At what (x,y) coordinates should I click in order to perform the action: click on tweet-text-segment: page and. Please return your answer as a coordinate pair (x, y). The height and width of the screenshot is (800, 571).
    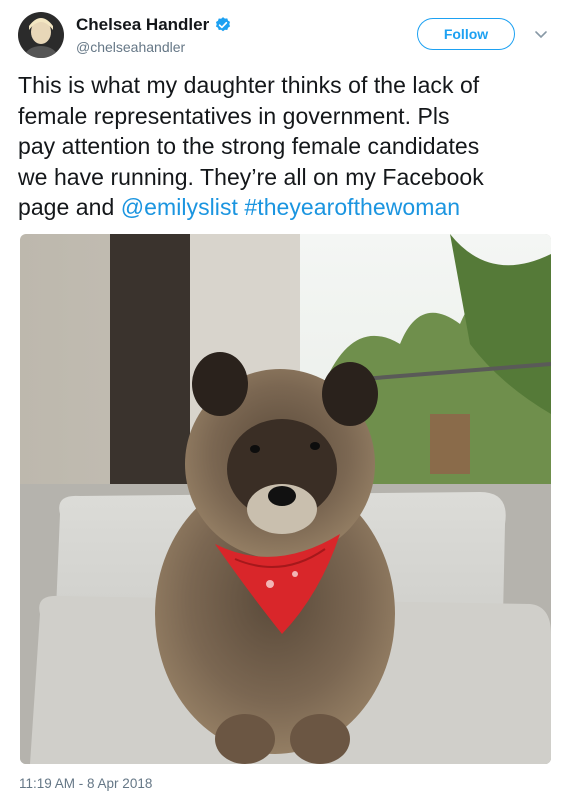
    Looking at the image, I should click on (69, 207).